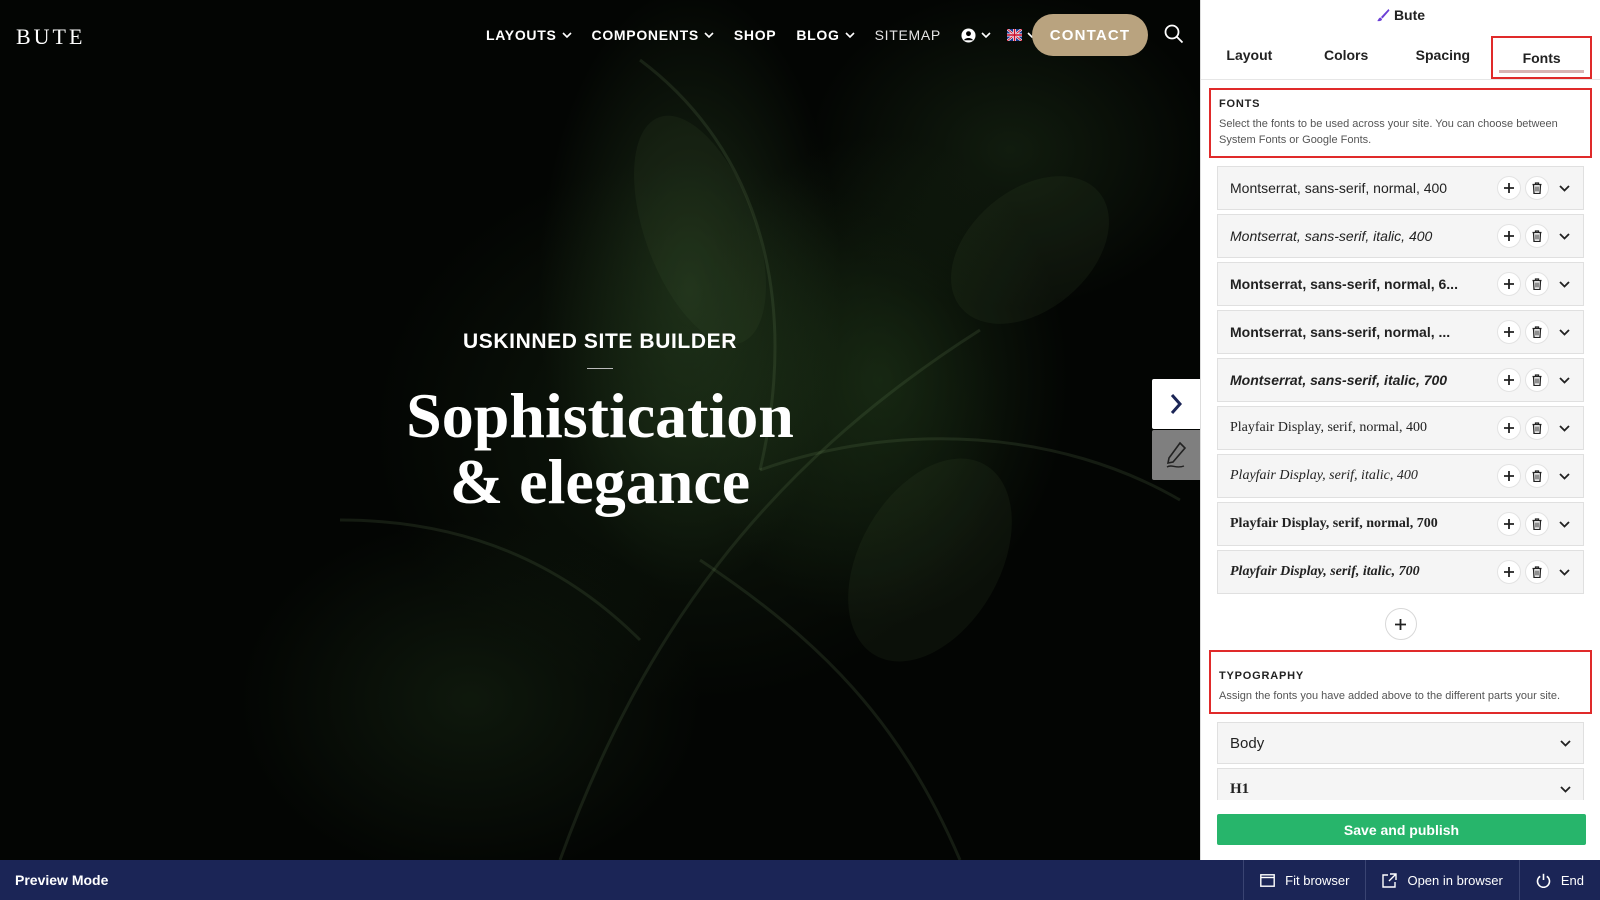  I want to click on font-row: Playfair Display, serif, normal, 400, so click(1400, 428).